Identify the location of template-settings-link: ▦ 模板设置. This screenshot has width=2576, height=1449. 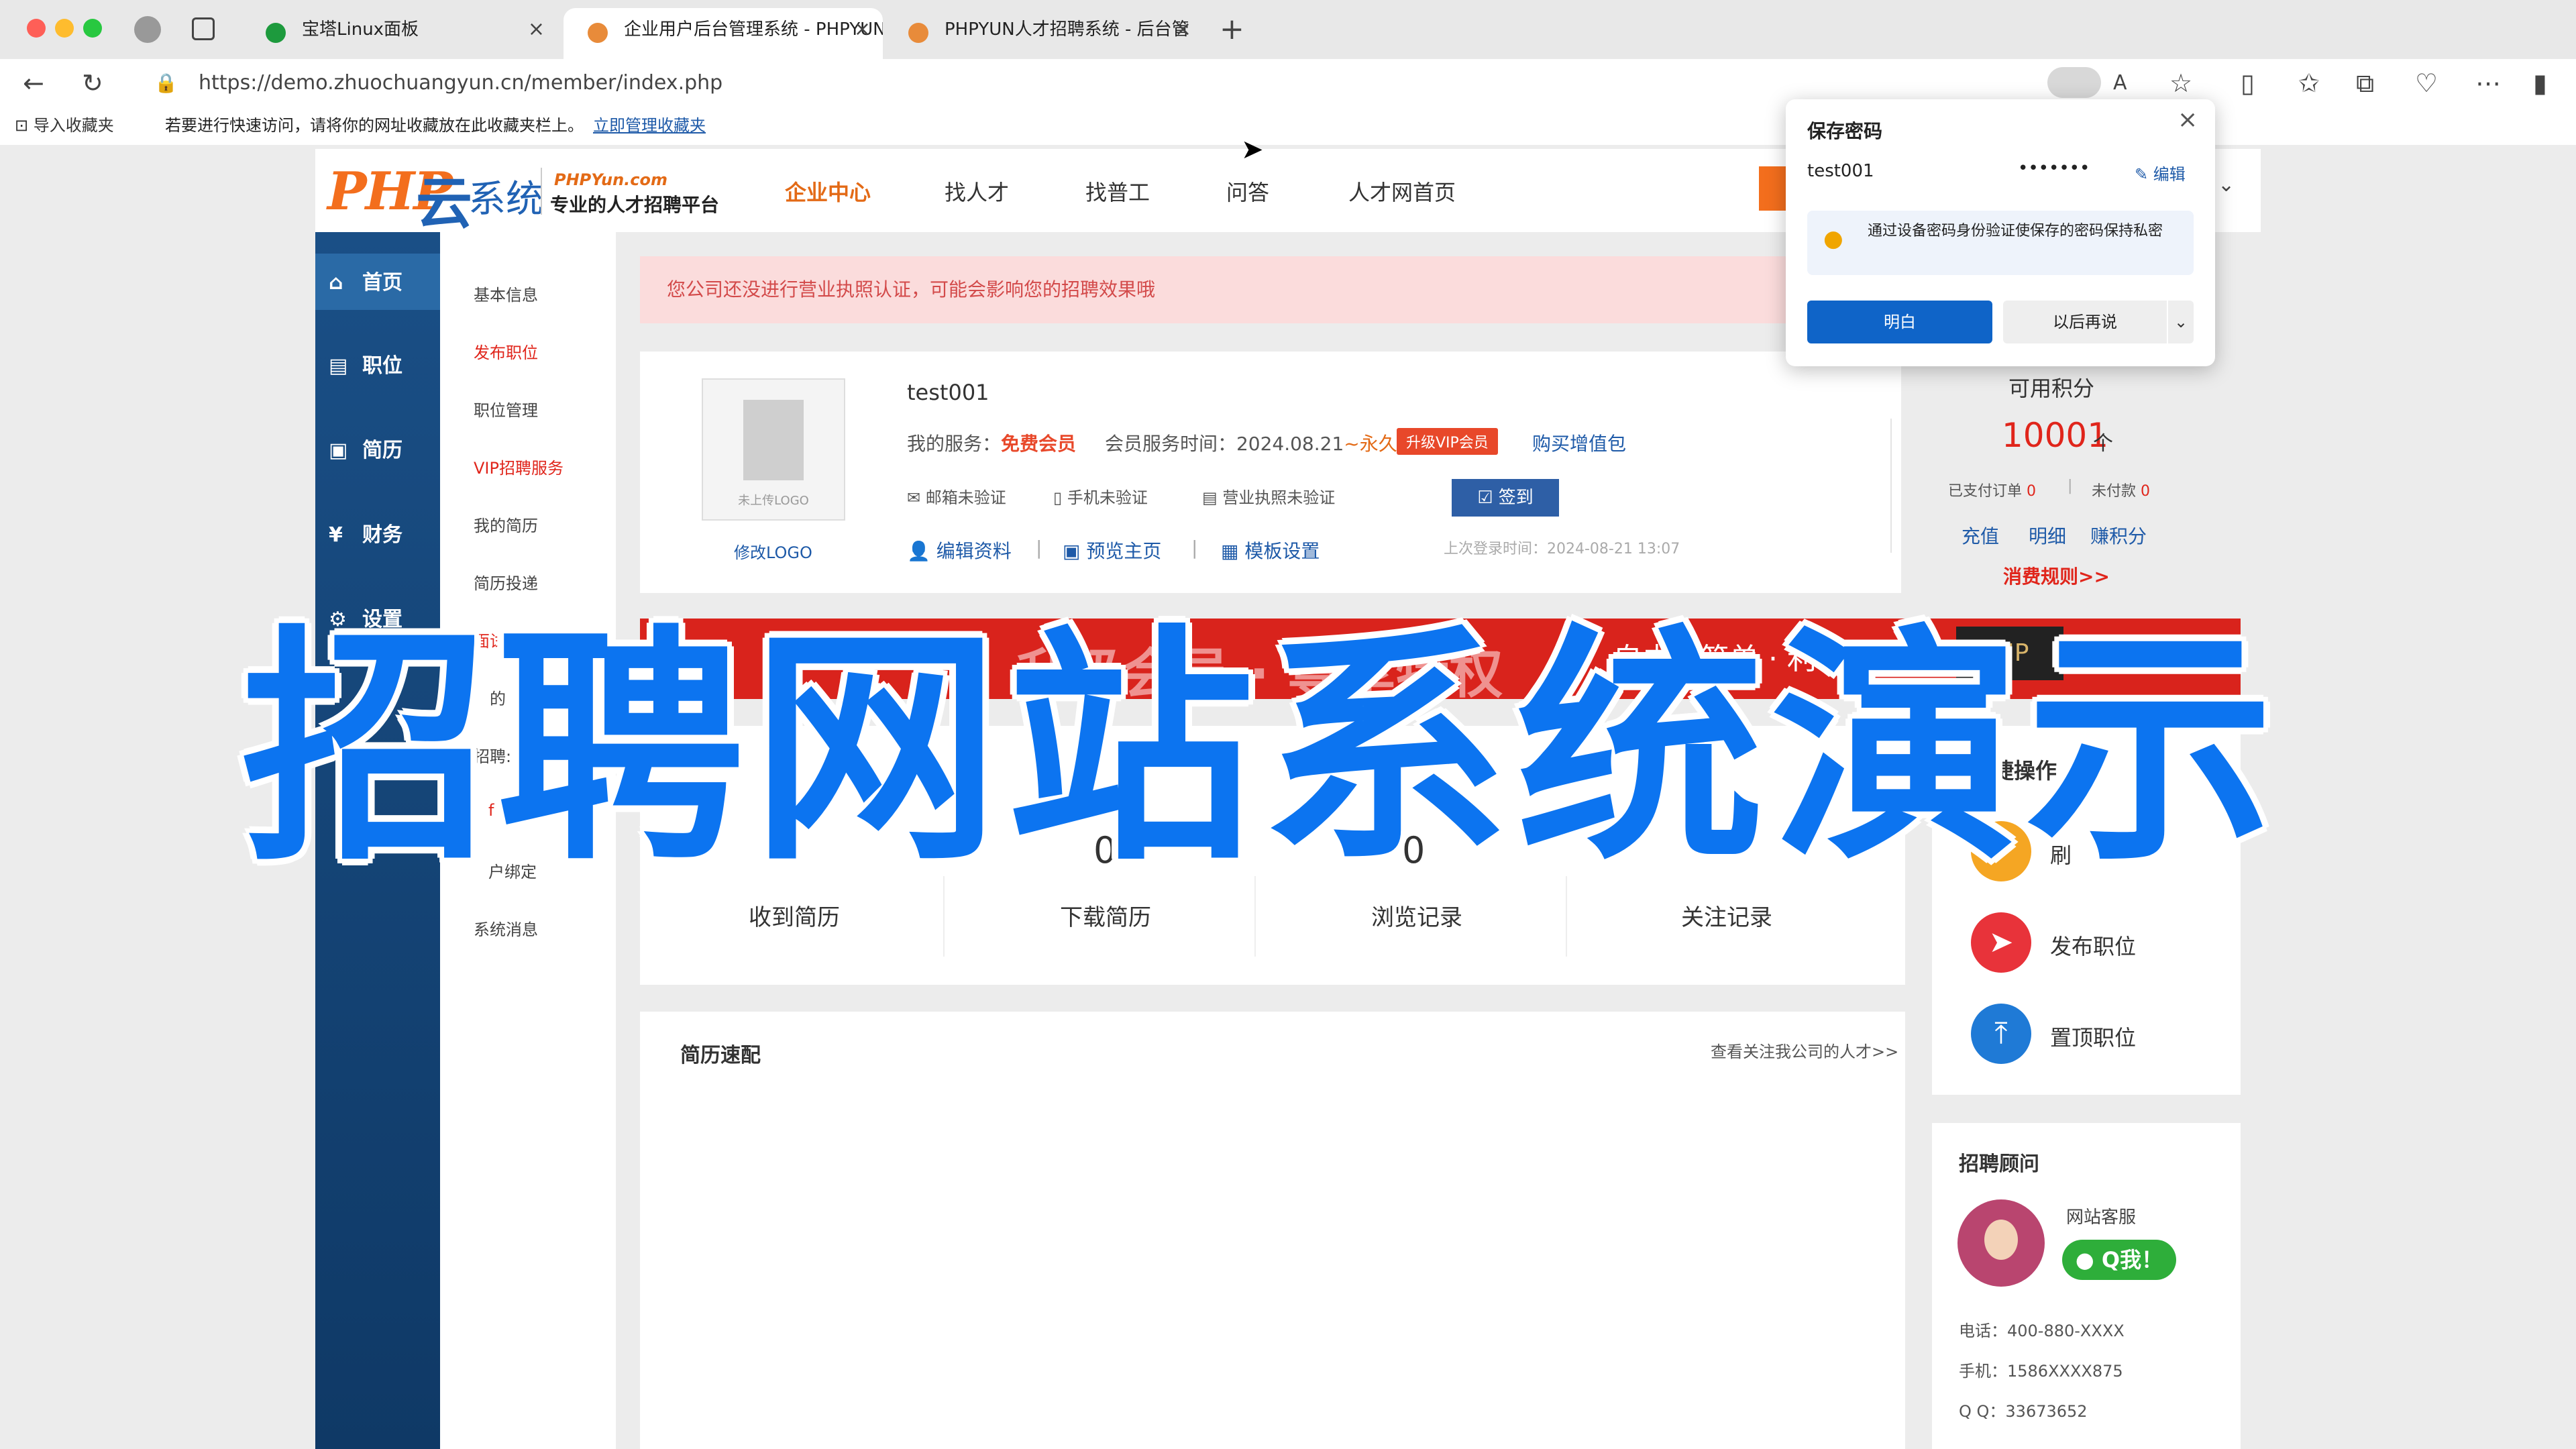
(1270, 550).